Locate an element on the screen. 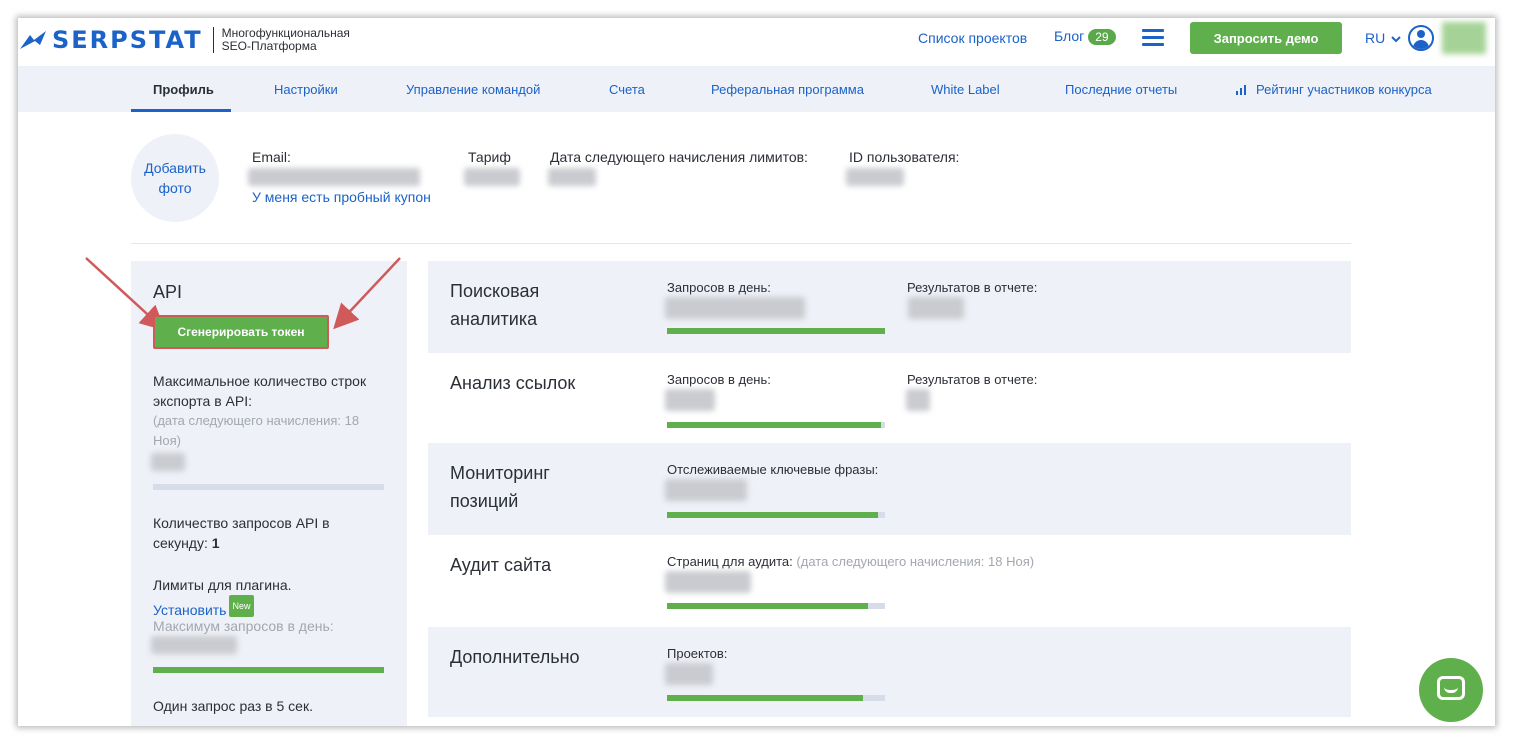  tab-recent-reports: Последние отчеты is located at coordinates (1121, 89).